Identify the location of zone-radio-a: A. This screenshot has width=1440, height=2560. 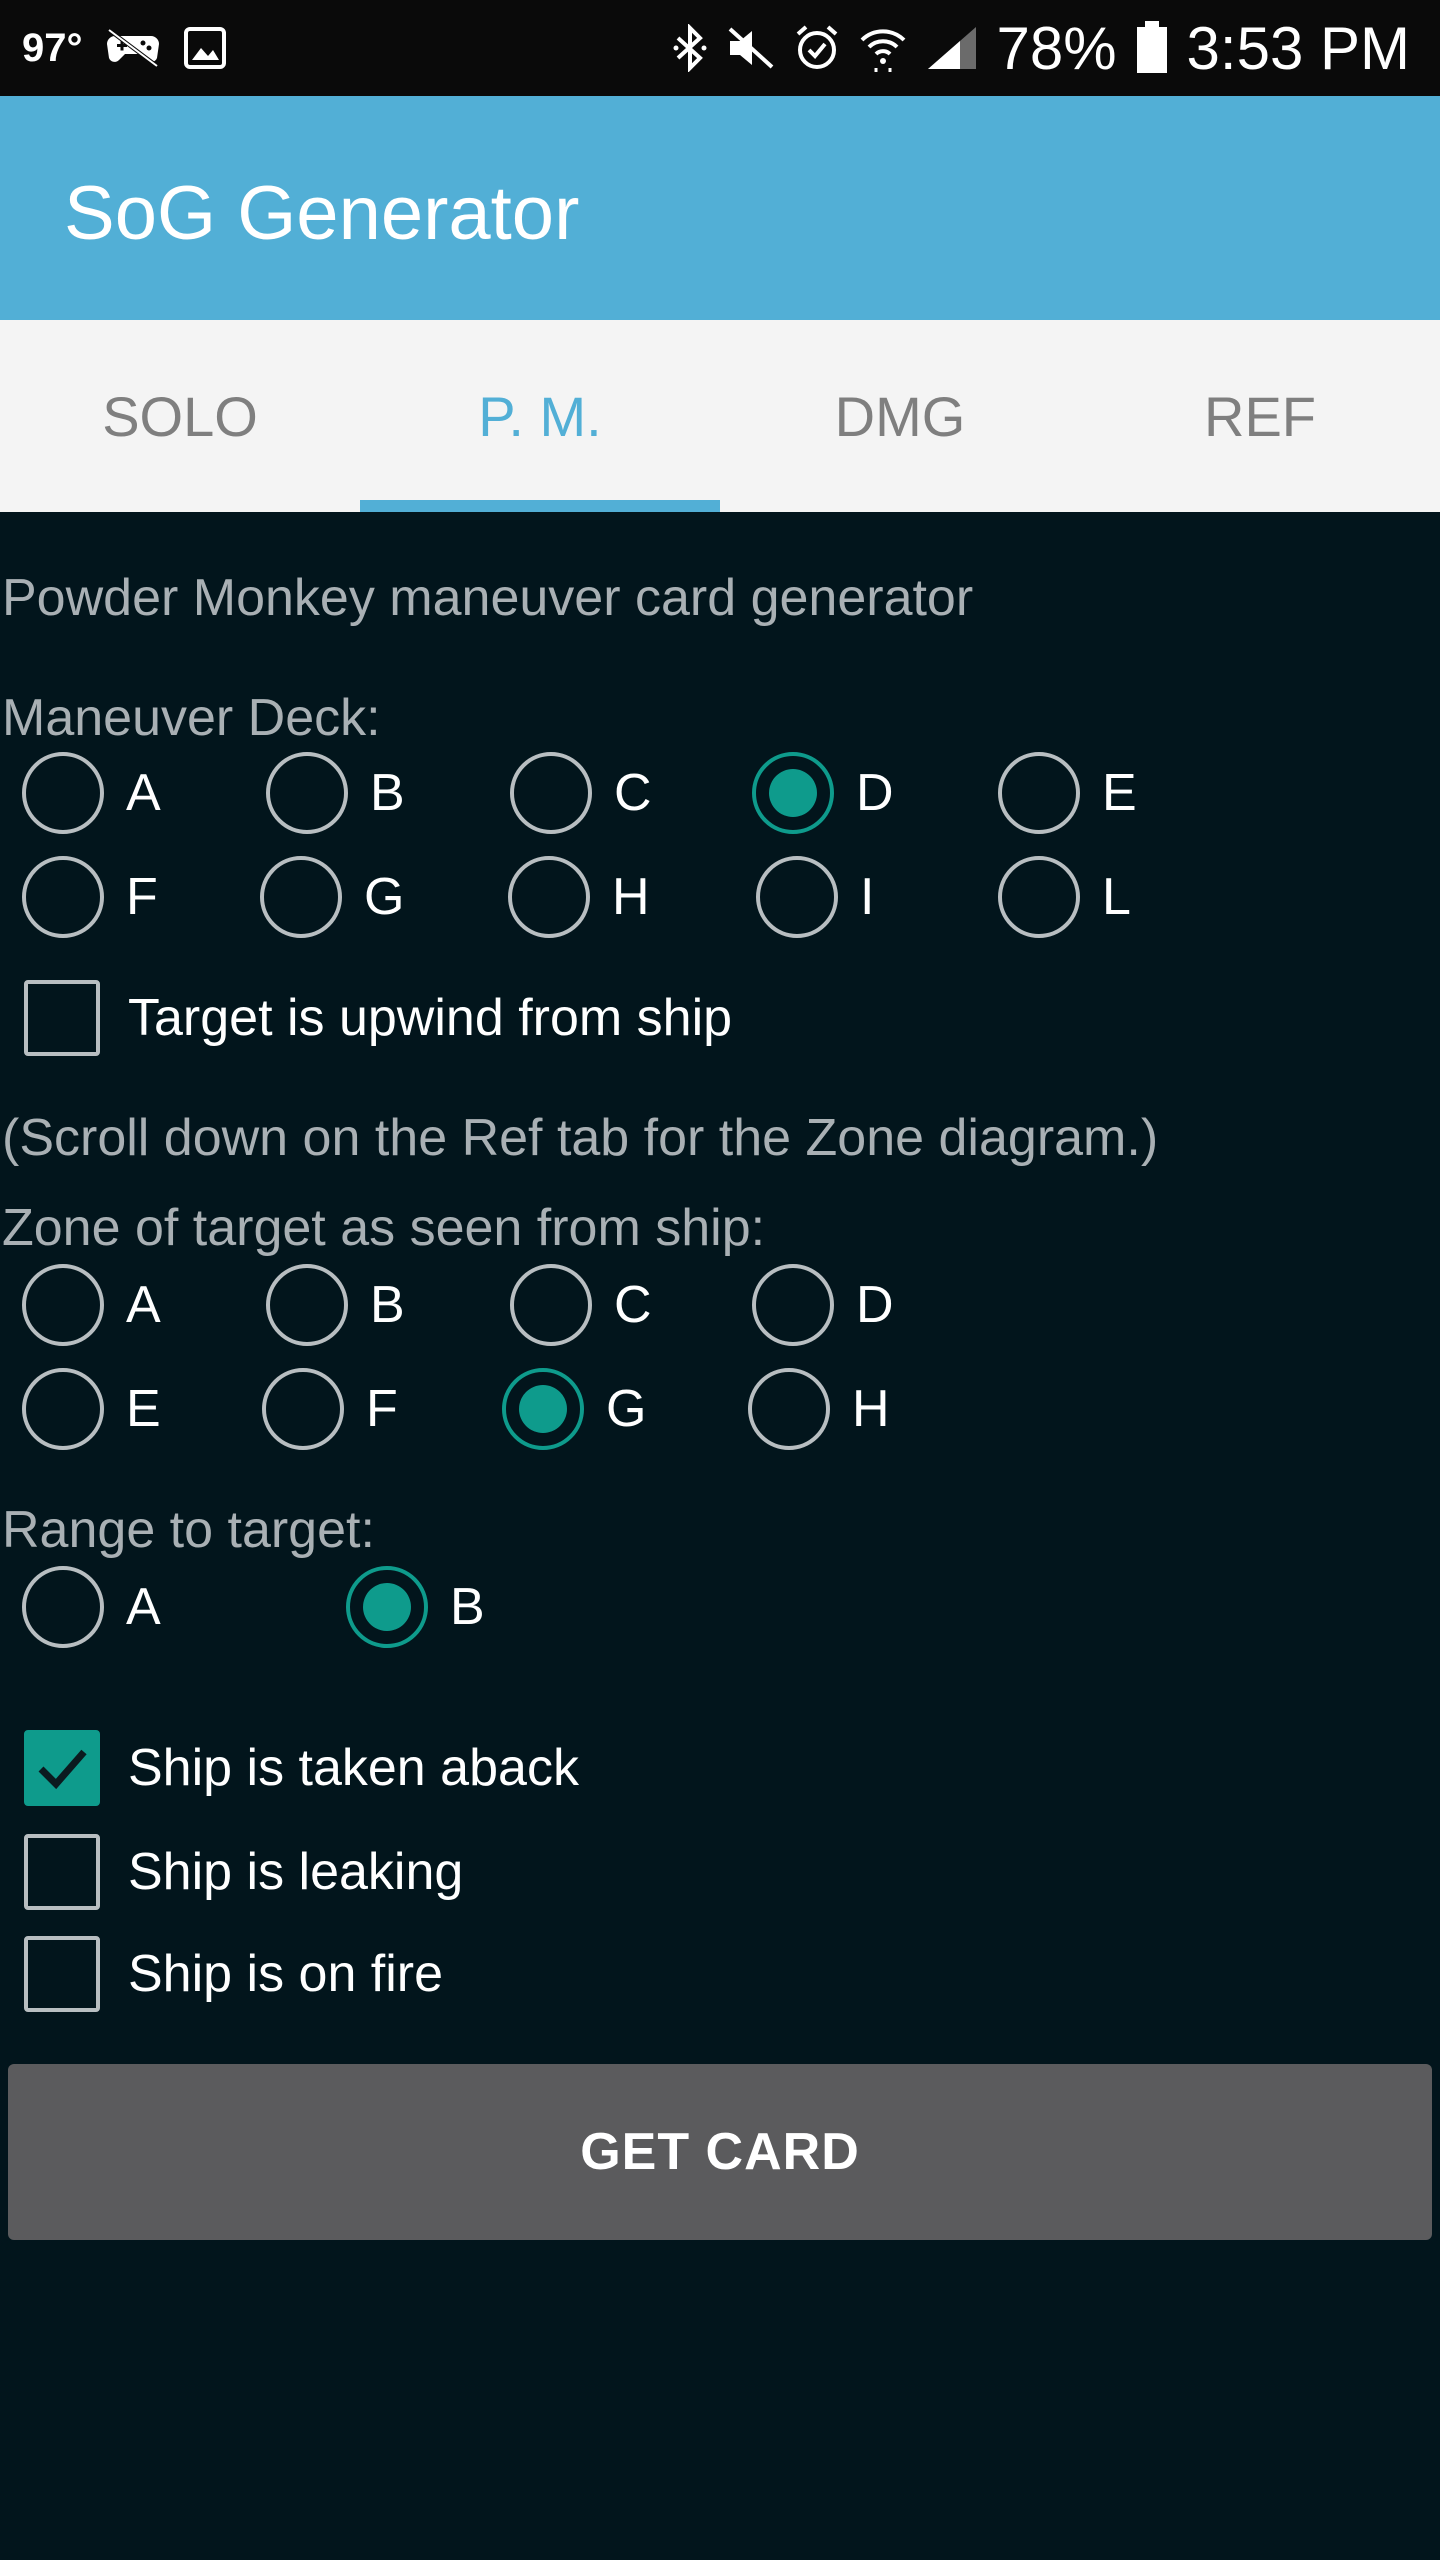
(91, 1305).